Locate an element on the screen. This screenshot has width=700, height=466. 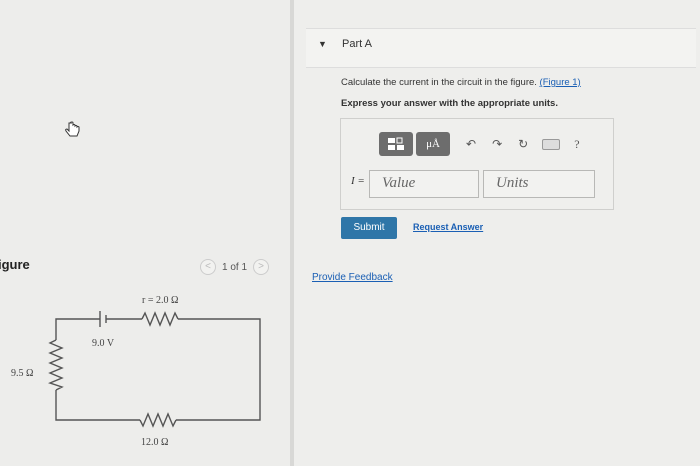
request-answer-link: Request Answer is located at coordinates (448, 227).